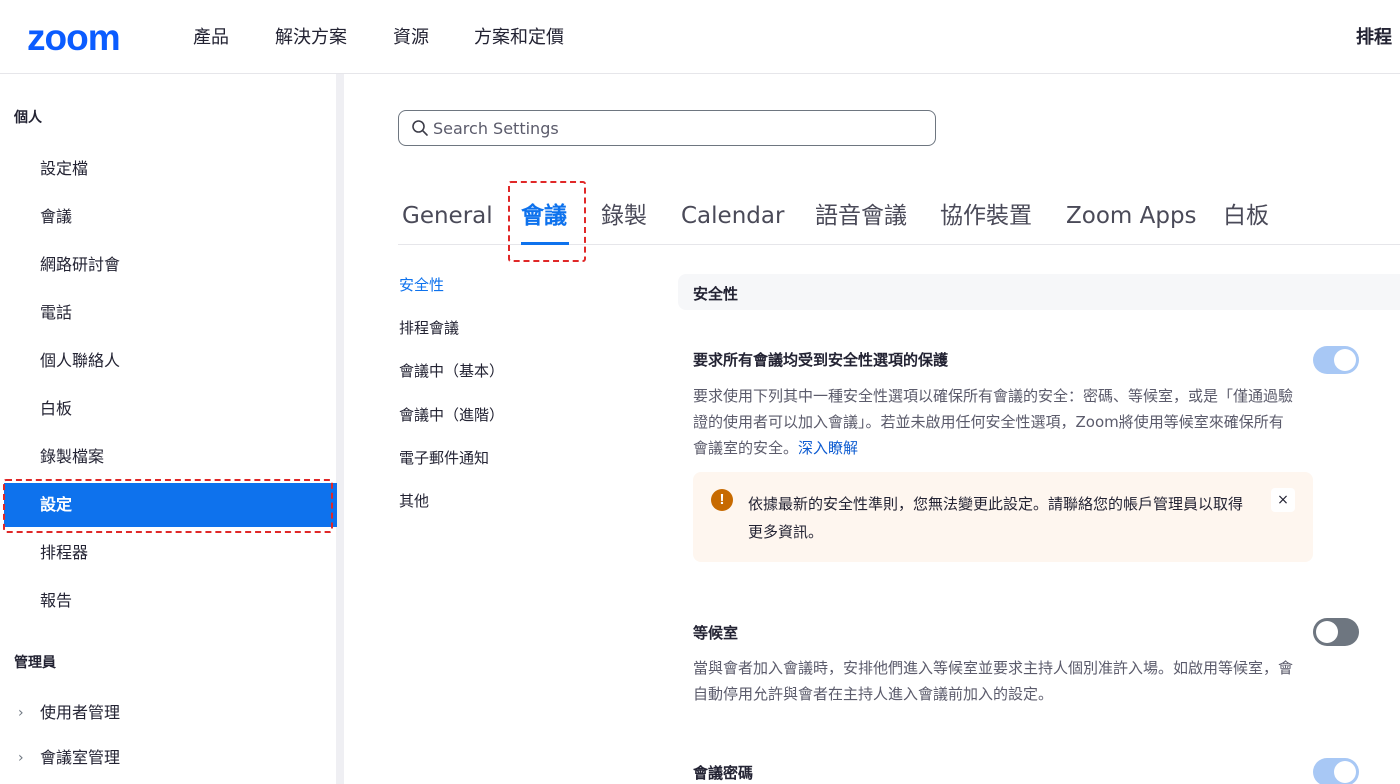 The width and height of the screenshot is (1400, 784). What do you see at coordinates (56, 216) in the screenshot?
I see `sidebar-item-label: 會議` at bounding box center [56, 216].